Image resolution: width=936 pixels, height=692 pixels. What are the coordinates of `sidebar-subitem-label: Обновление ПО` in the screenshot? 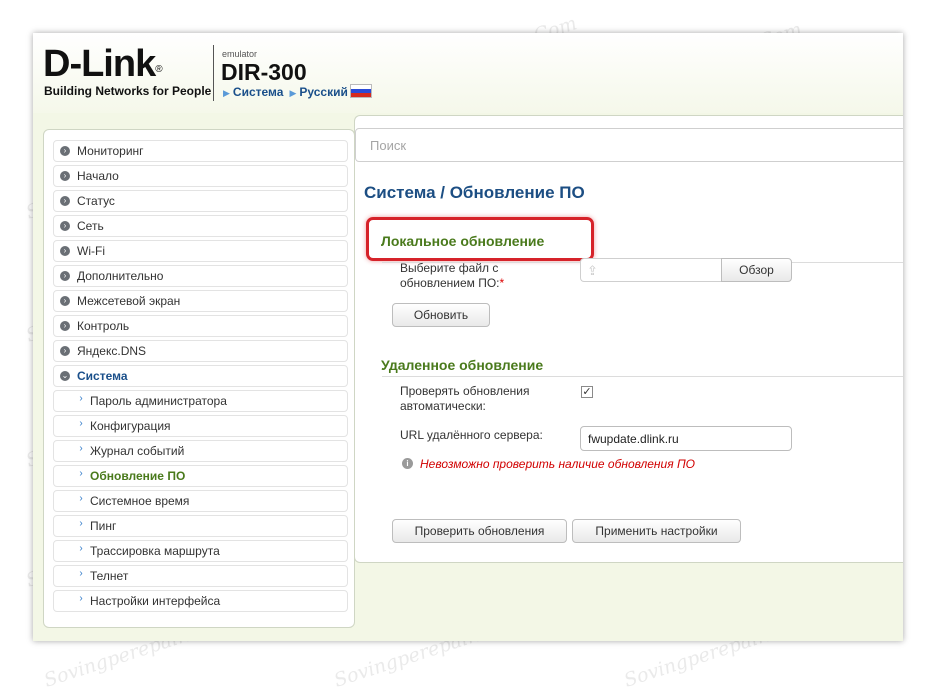 It's located at (138, 476).